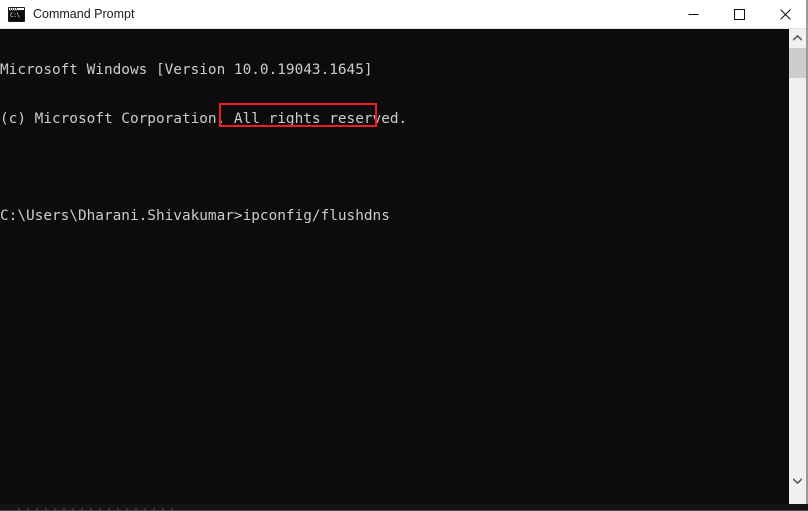 Image resolution: width=808 pixels, height=511 pixels. I want to click on chevron-down-icon, so click(797, 481).